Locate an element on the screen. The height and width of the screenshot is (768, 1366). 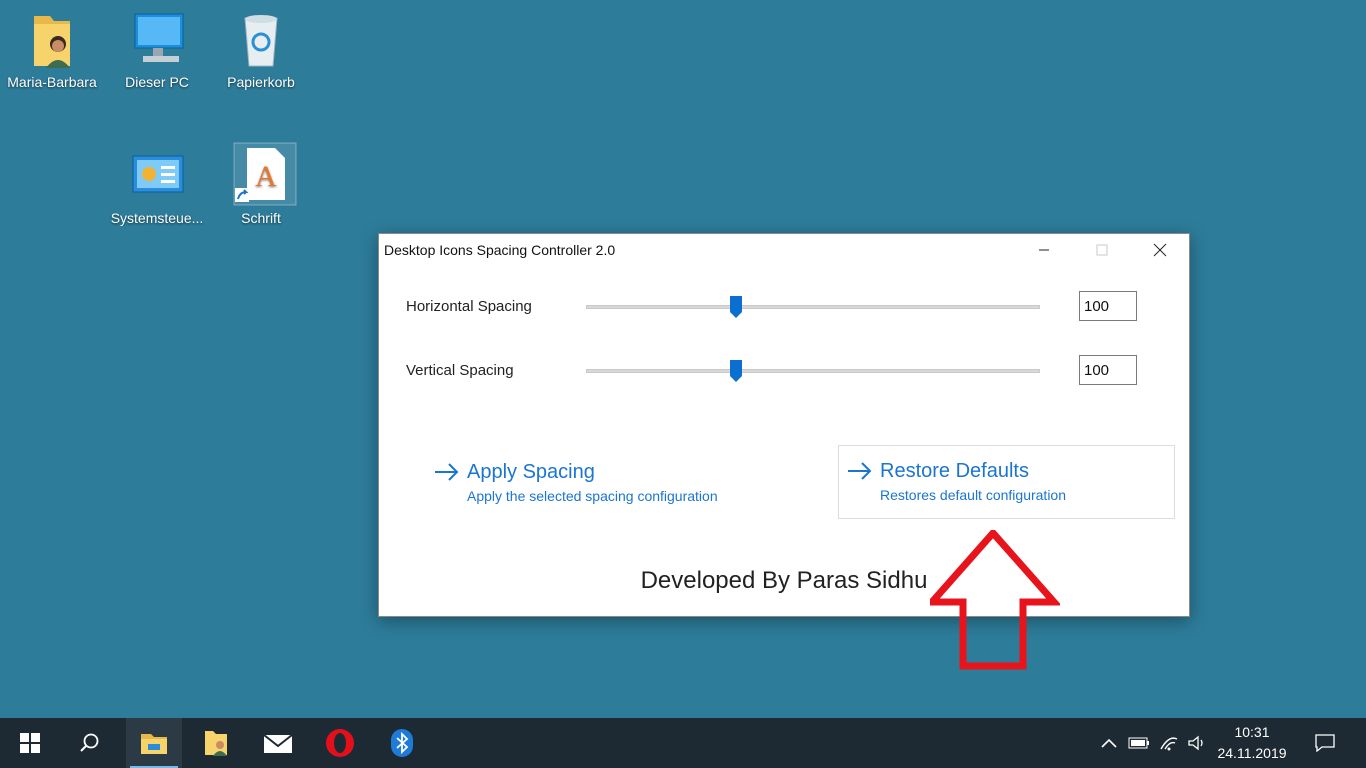
chevron-up-icon is located at coordinates (1109, 743).